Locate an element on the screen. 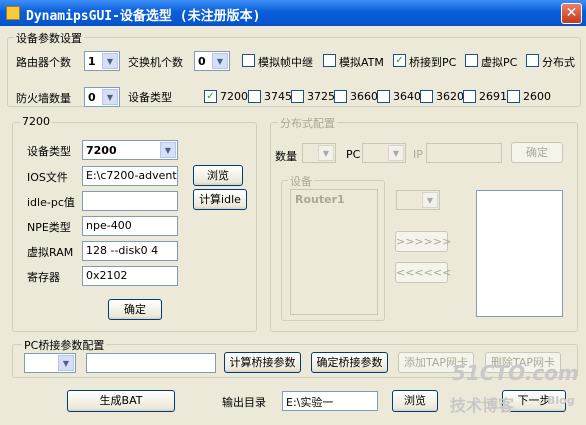  atm-checkbox is located at coordinates (329, 60).